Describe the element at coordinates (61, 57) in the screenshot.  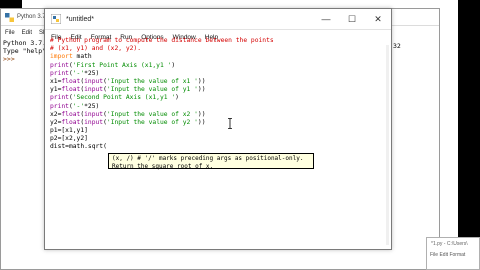
I see `code-token-kw: import` at that location.